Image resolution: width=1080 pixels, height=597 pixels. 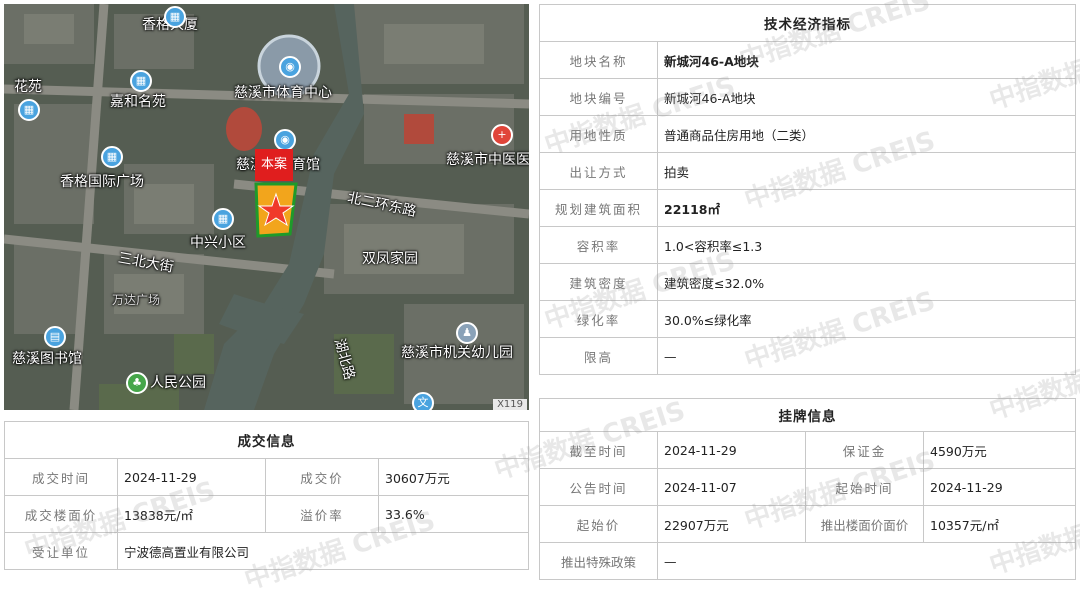 What do you see at coordinates (866, 134) in the screenshot?
I see `row-value: 普通商品住房用地（二类）` at bounding box center [866, 134].